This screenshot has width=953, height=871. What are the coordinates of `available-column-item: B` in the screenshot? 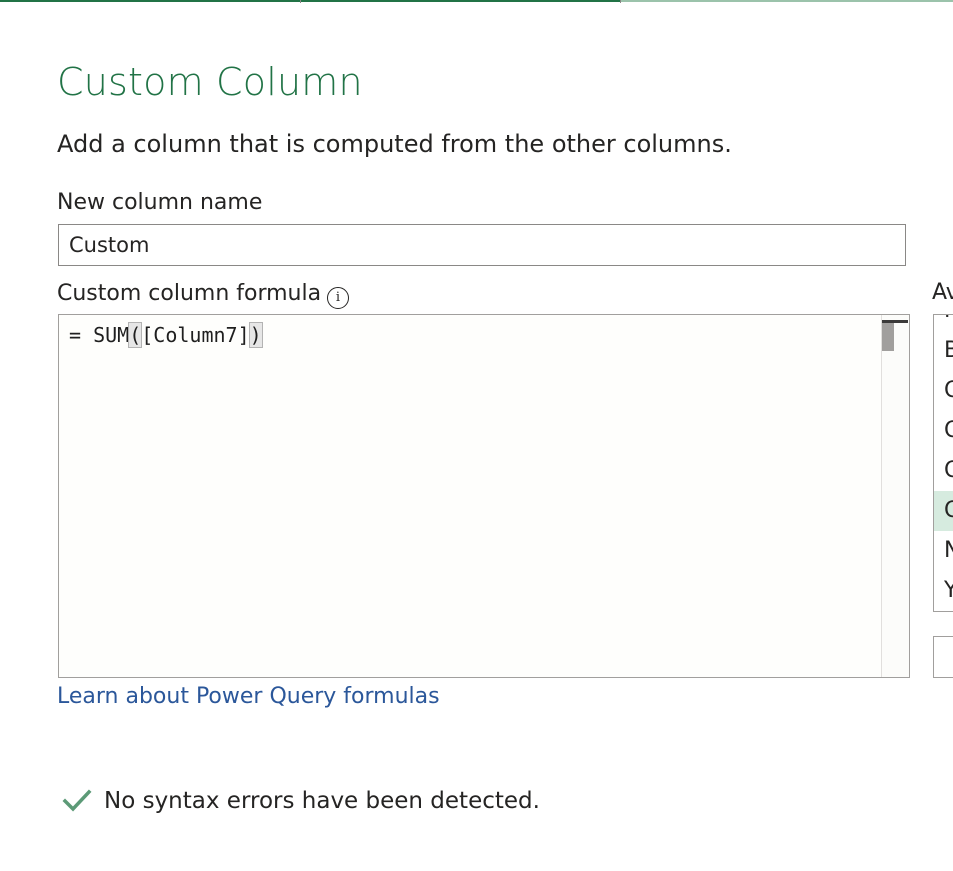 It's located at (943, 351).